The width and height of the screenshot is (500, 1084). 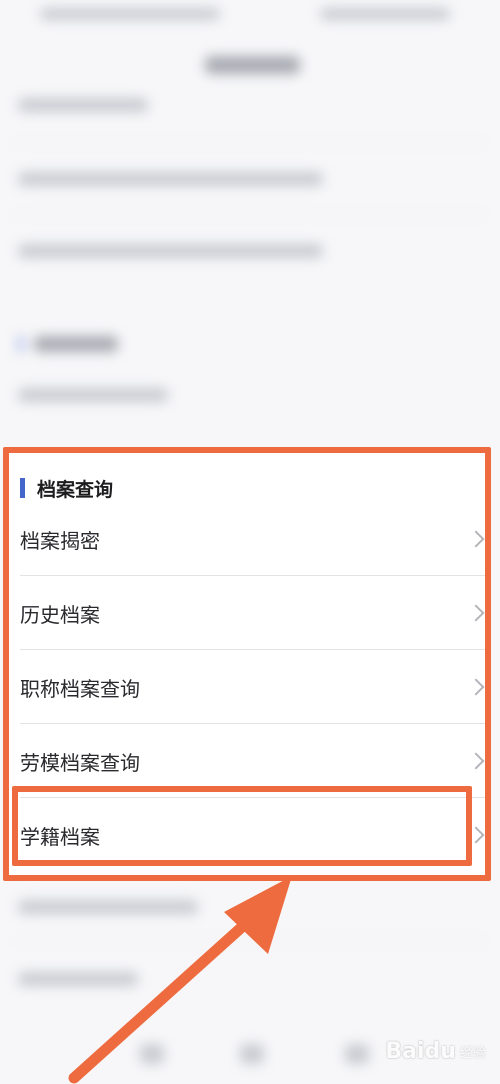 What do you see at coordinates (80, 762) in the screenshot?
I see `list-item-label: 劳模档案查询` at bounding box center [80, 762].